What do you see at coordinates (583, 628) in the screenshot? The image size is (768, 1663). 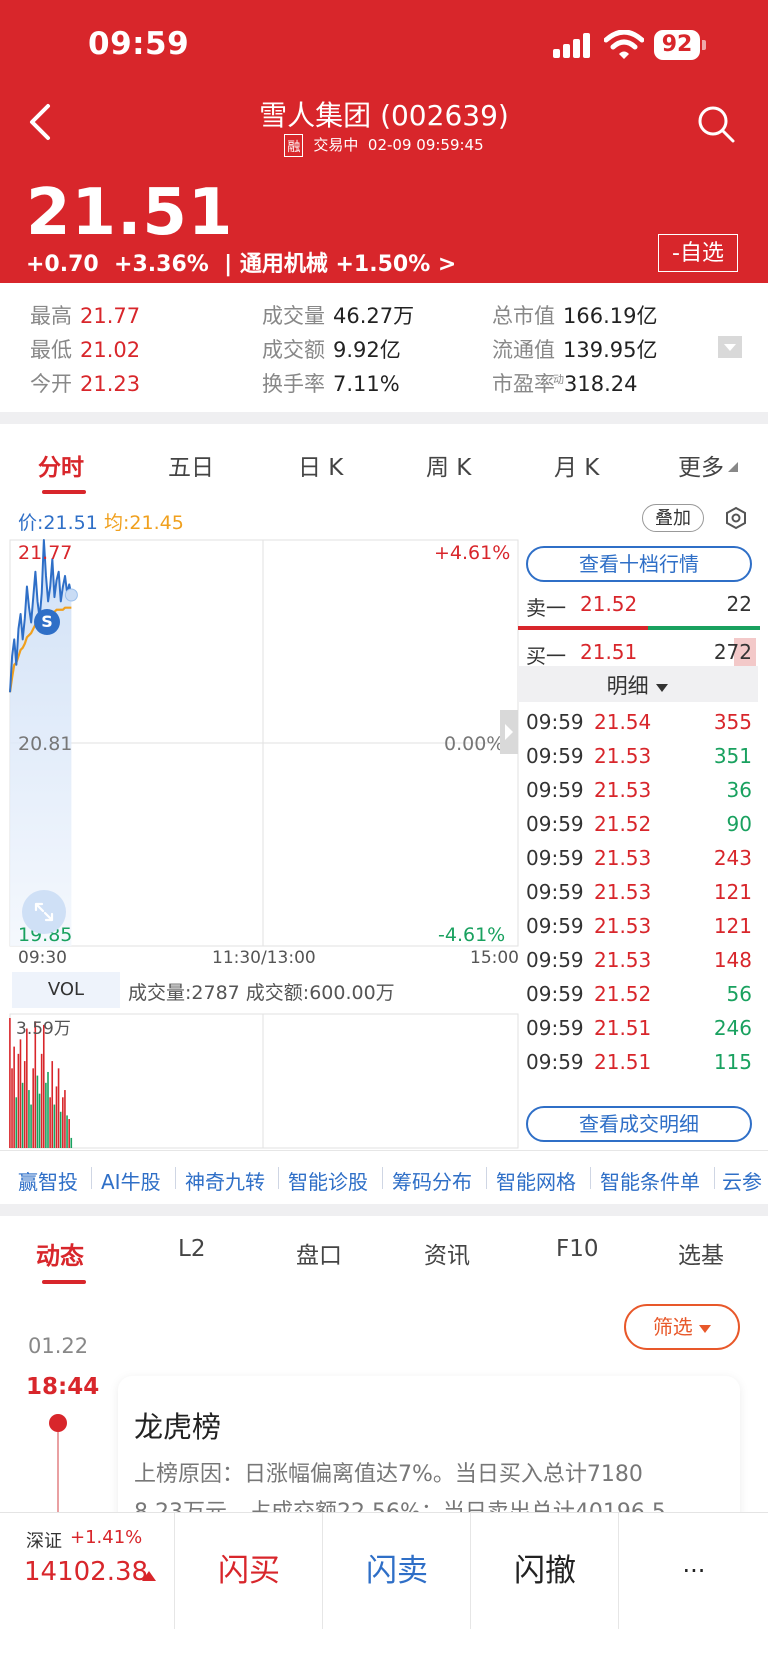 I see `sell-ratio-bar` at bounding box center [583, 628].